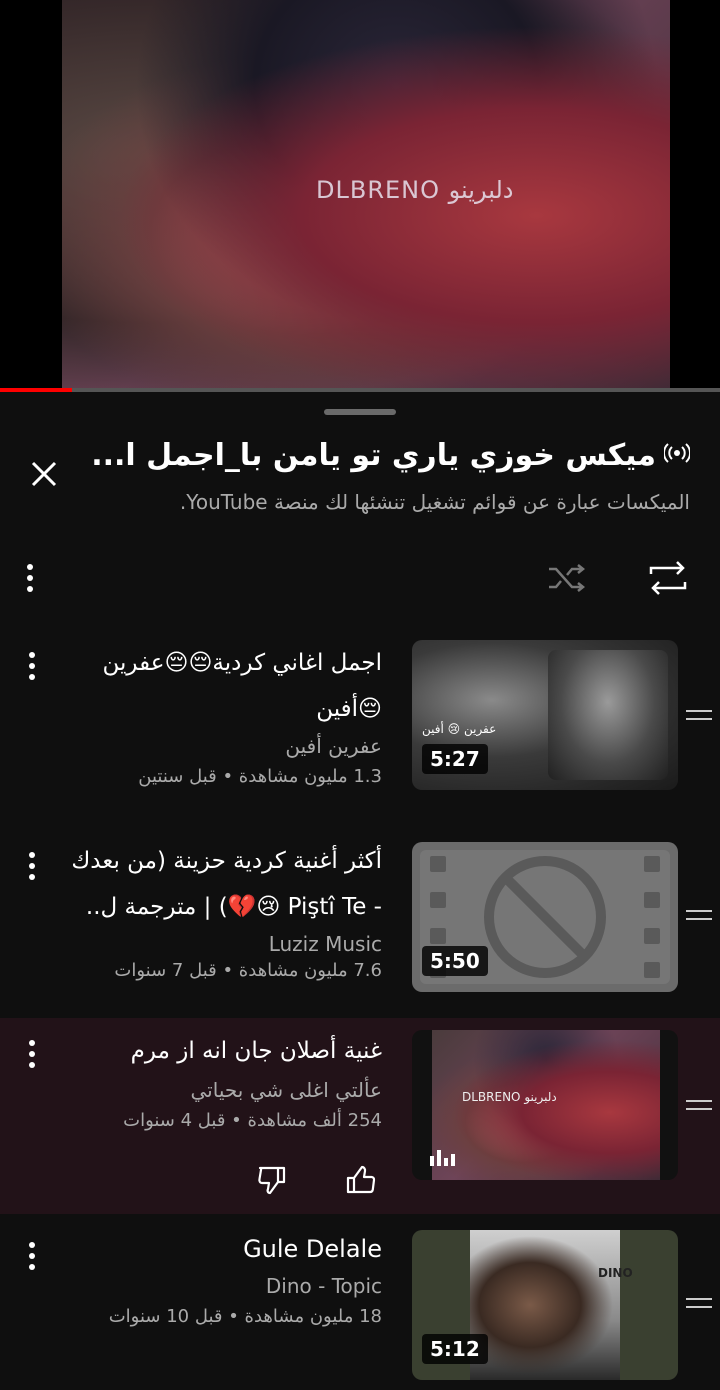  Describe the element at coordinates (455, 759) in the screenshot. I see `item-duration: 5:27` at that location.